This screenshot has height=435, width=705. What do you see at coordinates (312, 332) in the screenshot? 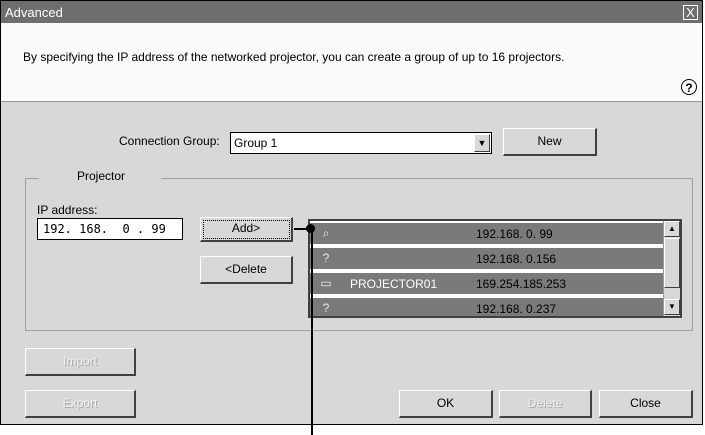
I see `callout-line` at bounding box center [312, 332].